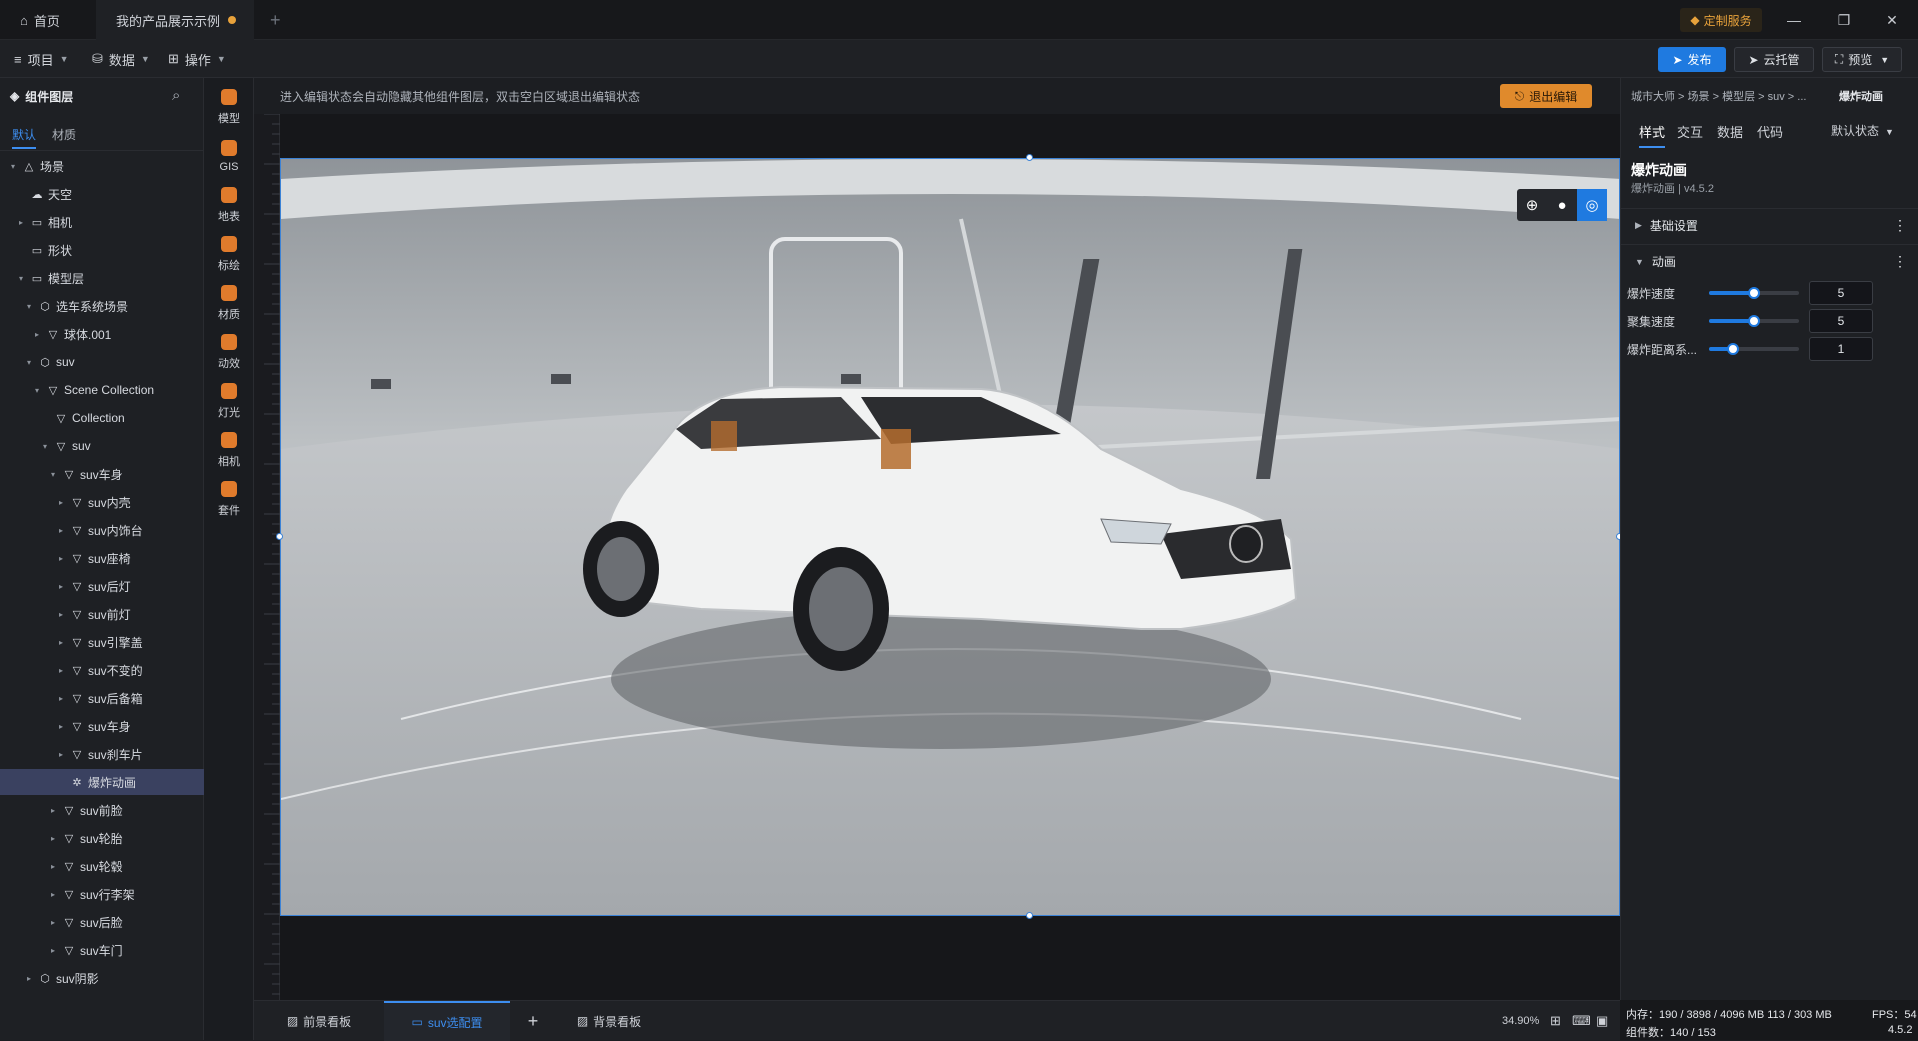 This screenshot has width=1918, height=1041. Describe the element at coordinates (102, 754) in the screenshot. I see `tree-item: ▸ ▽ suv刹车片` at that location.